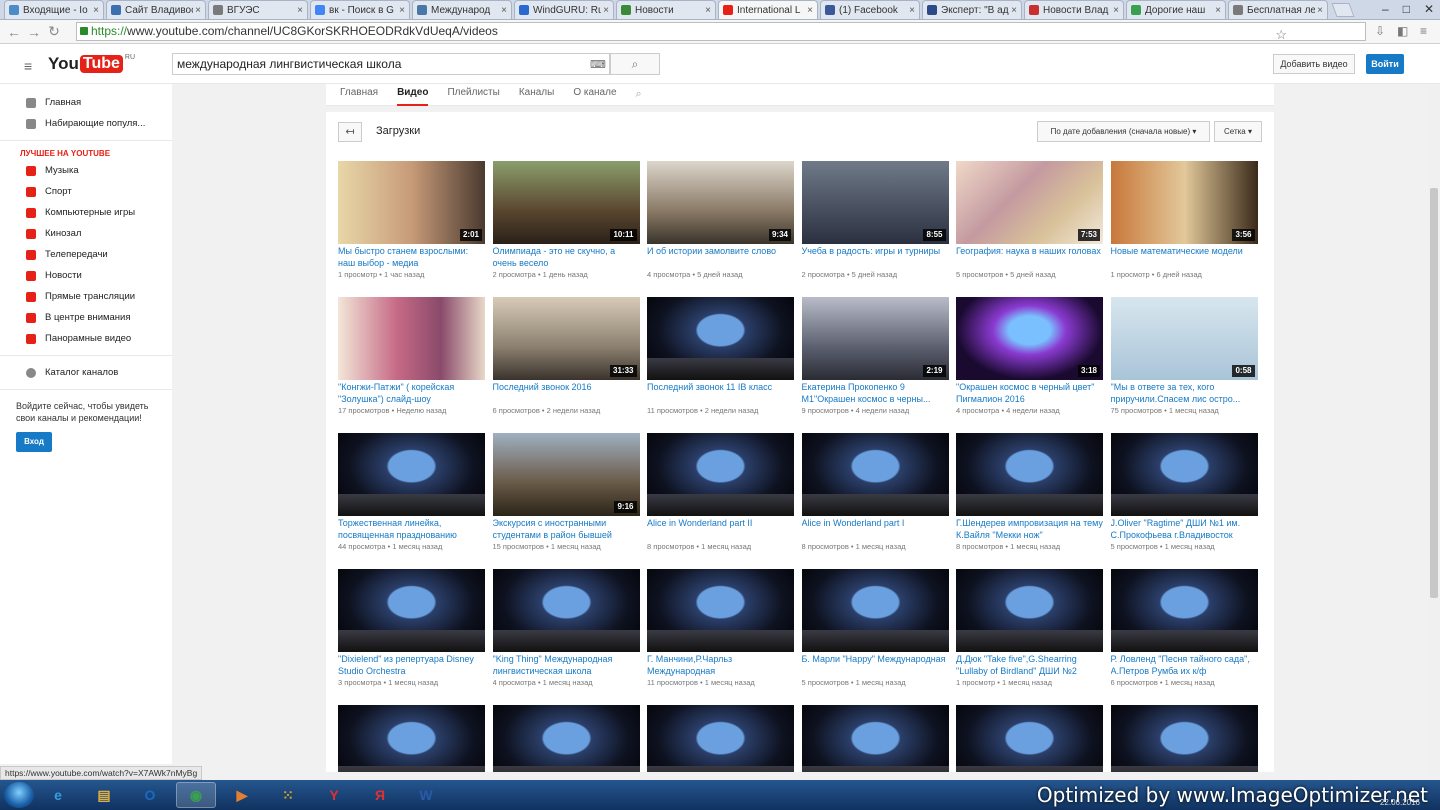 Image resolution: width=1440 pixels, height=810 pixels. What do you see at coordinates (564, 9) in the screenshot?
I see `browser-tab: WindGURU: Ru ×` at bounding box center [564, 9].